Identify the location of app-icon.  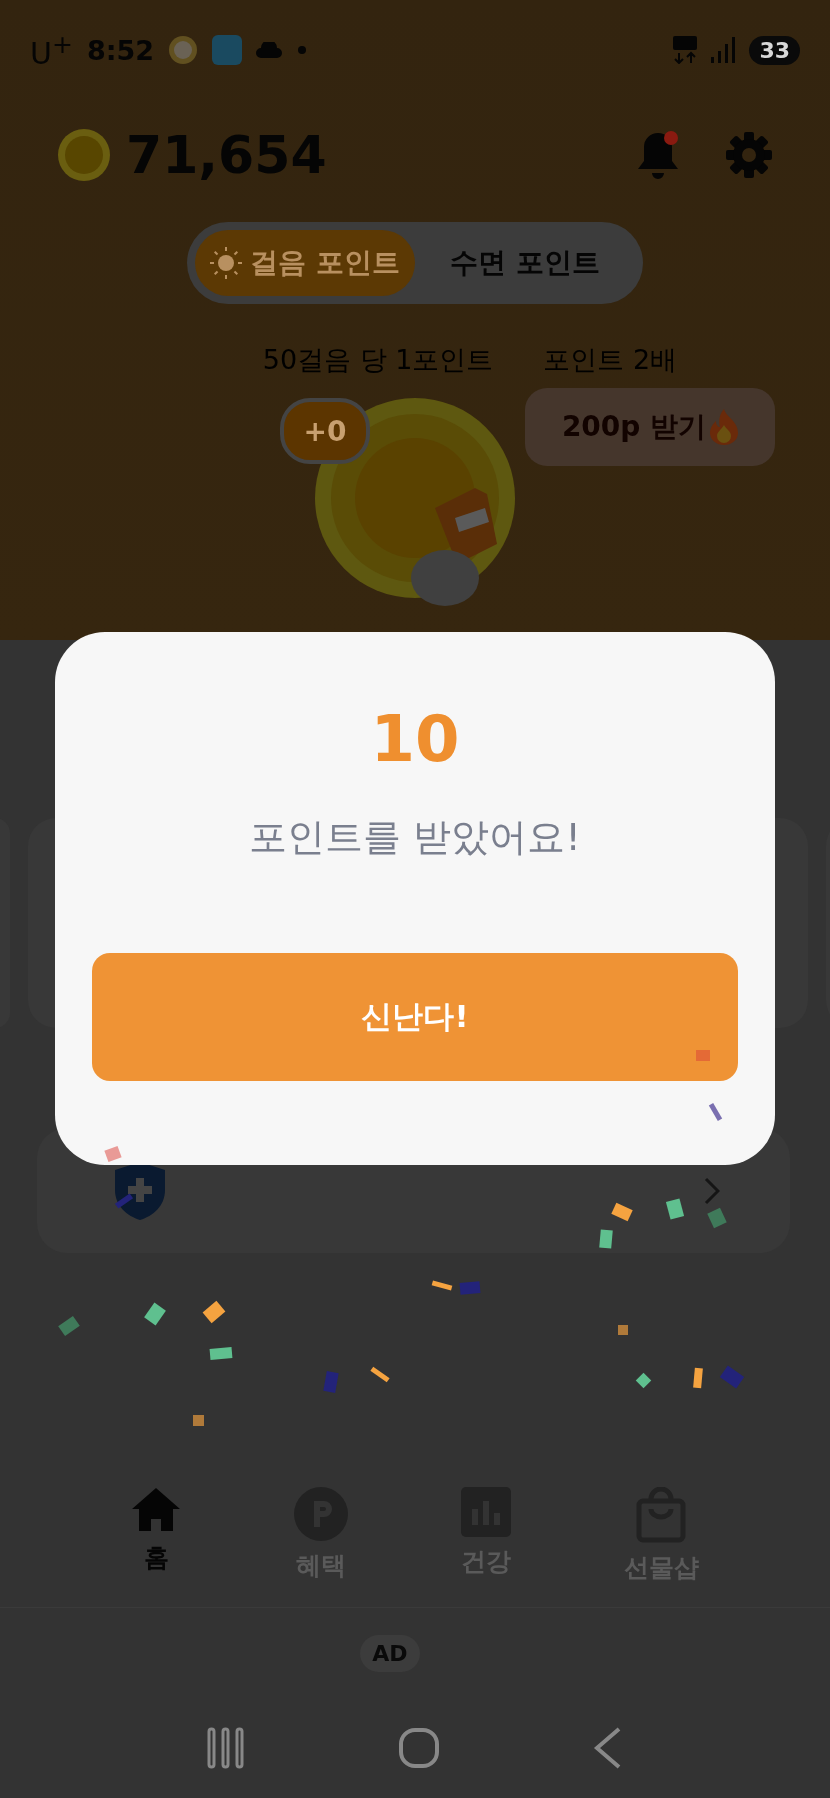
(227, 50).